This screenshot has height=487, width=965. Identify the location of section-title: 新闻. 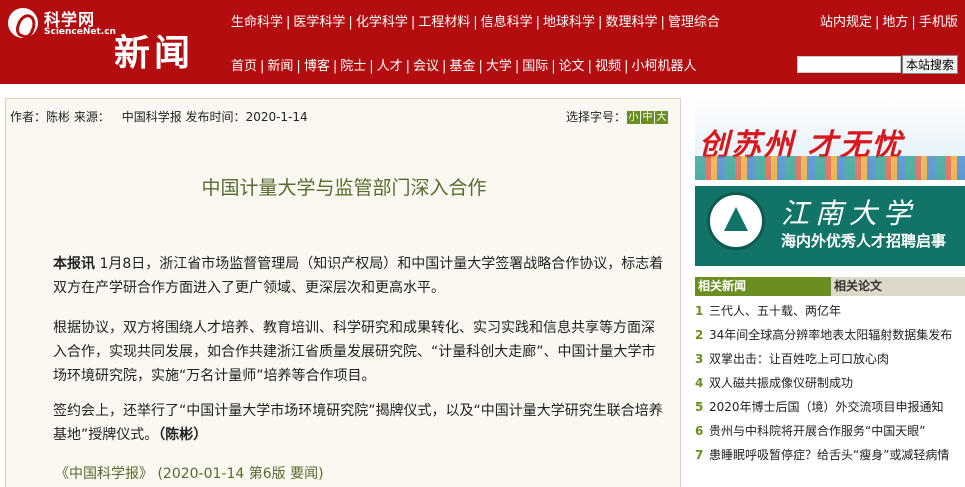
(154, 53).